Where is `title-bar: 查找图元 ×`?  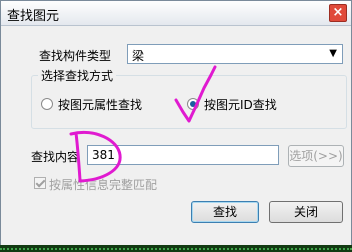 title-bar: 查找图元 × is located at coordinates (176, 13).